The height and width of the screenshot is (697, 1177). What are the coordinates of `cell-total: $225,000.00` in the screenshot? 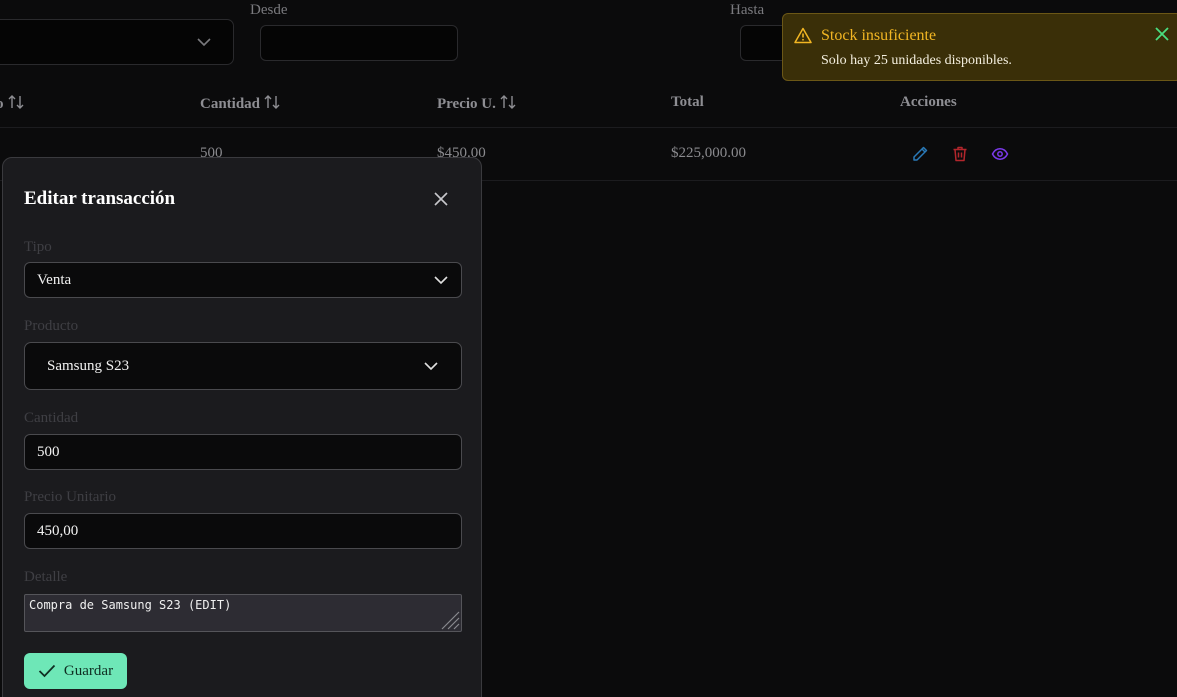 It's located at (708, 153).